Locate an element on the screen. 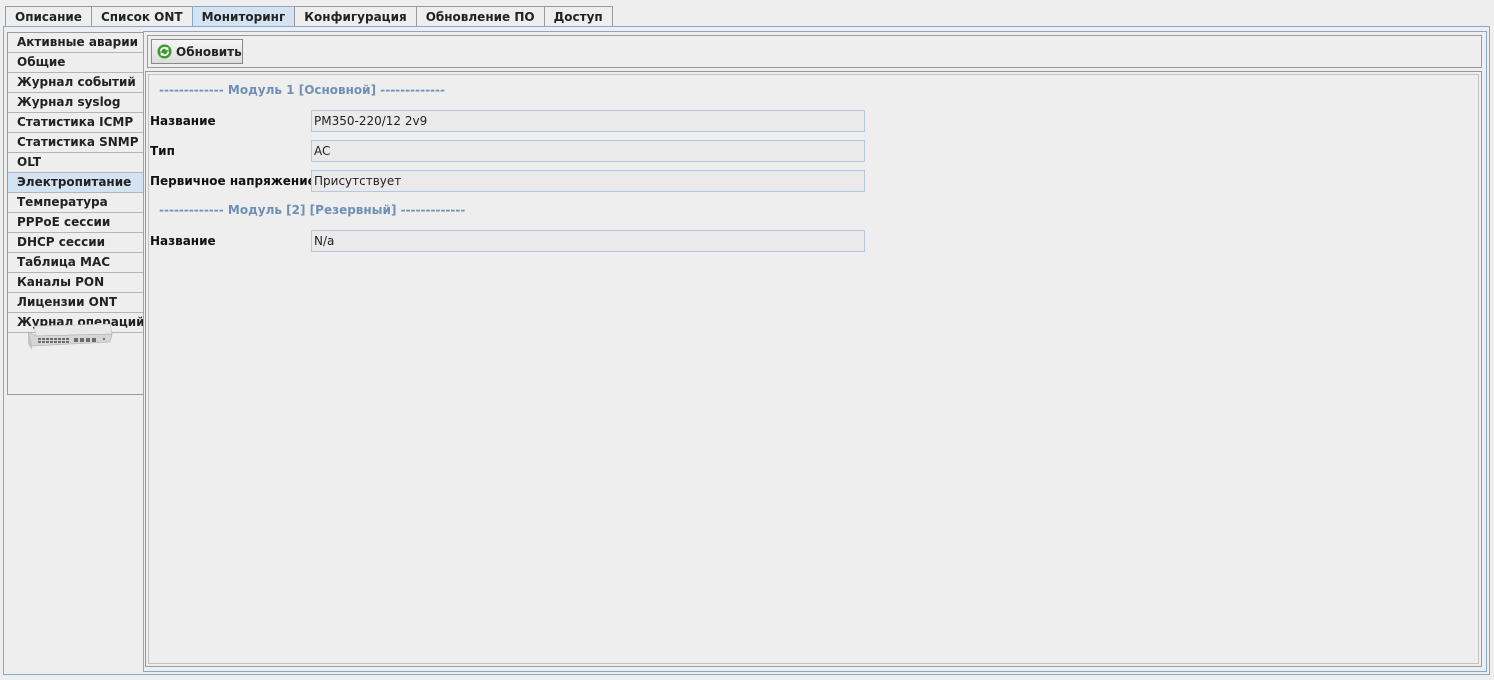  refresh-button-label: Обновить is located at coordinates (209, 51).